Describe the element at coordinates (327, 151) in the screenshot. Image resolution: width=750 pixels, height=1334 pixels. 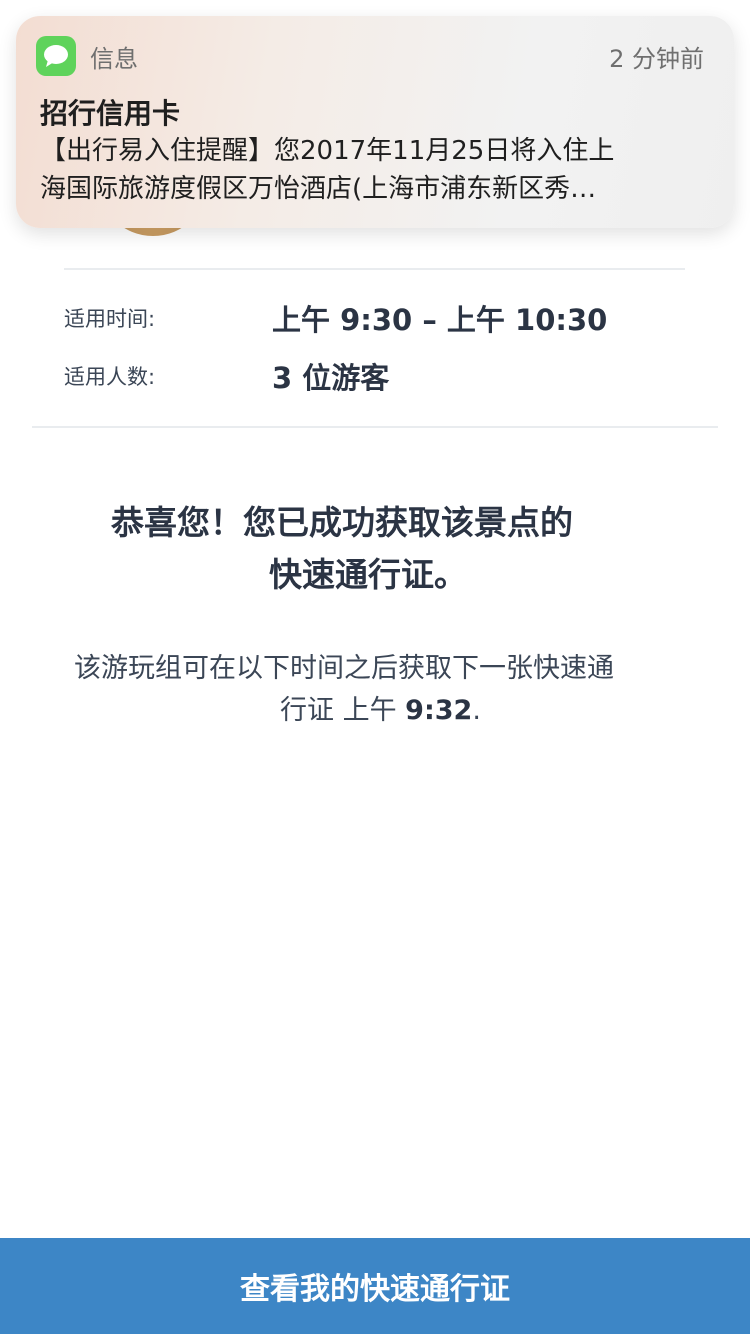
I see `notification-body-line1: 【出行易入住提醒】您2017年11月25日将入住上` at that location.